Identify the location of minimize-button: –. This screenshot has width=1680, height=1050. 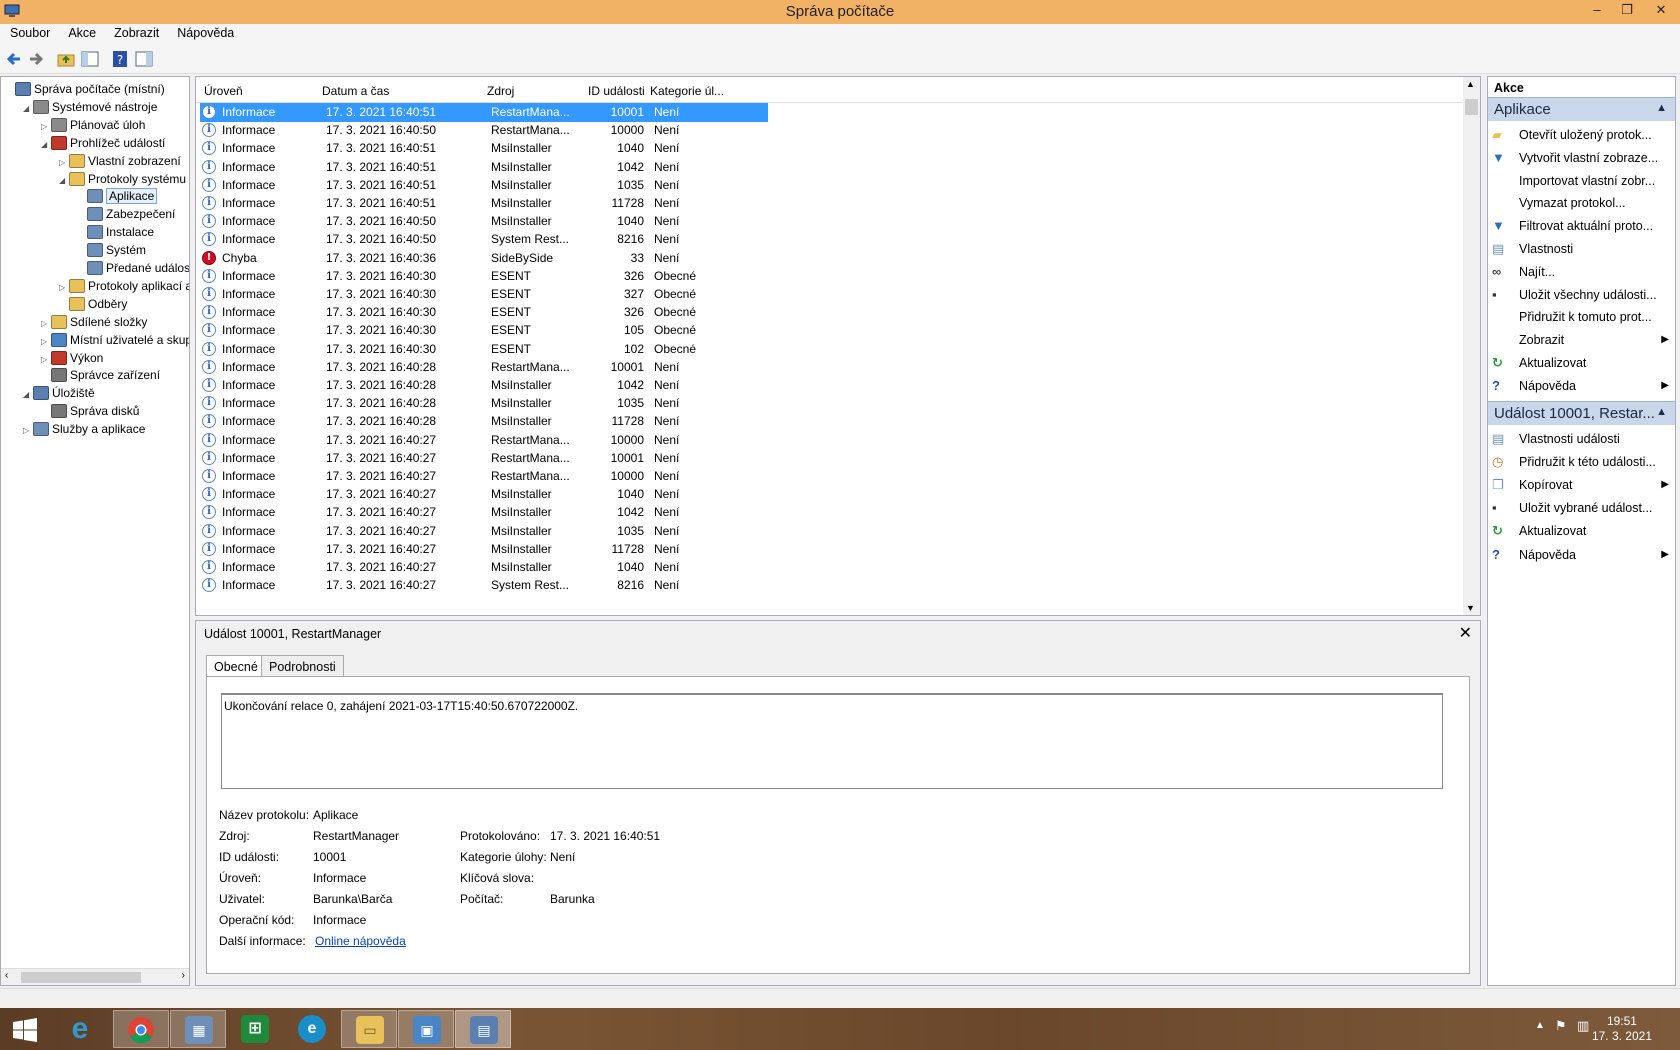
(1597, 11).